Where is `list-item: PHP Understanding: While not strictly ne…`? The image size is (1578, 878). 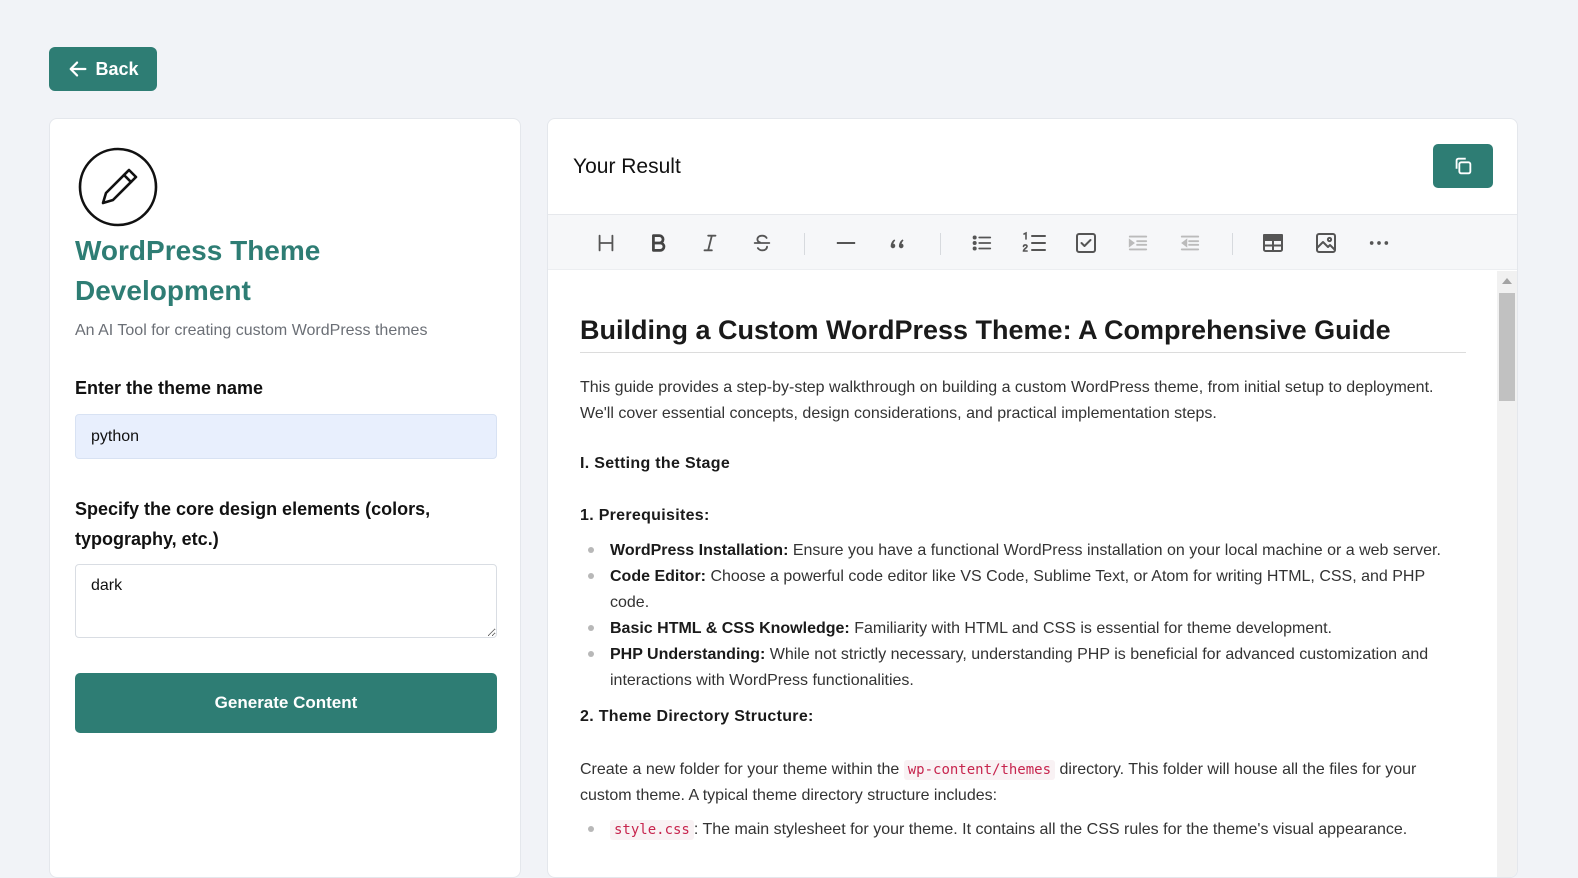 list-item: PHP Understanding: While not strictly ne… is located at coordinates (1024, 668).